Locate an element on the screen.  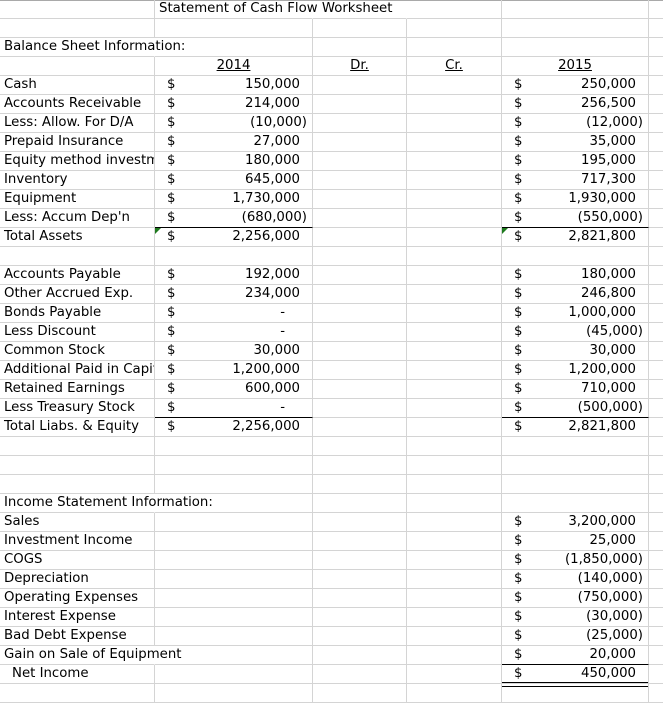
amount-2014-cell: $214,000 is located at coordinates (234, 104).